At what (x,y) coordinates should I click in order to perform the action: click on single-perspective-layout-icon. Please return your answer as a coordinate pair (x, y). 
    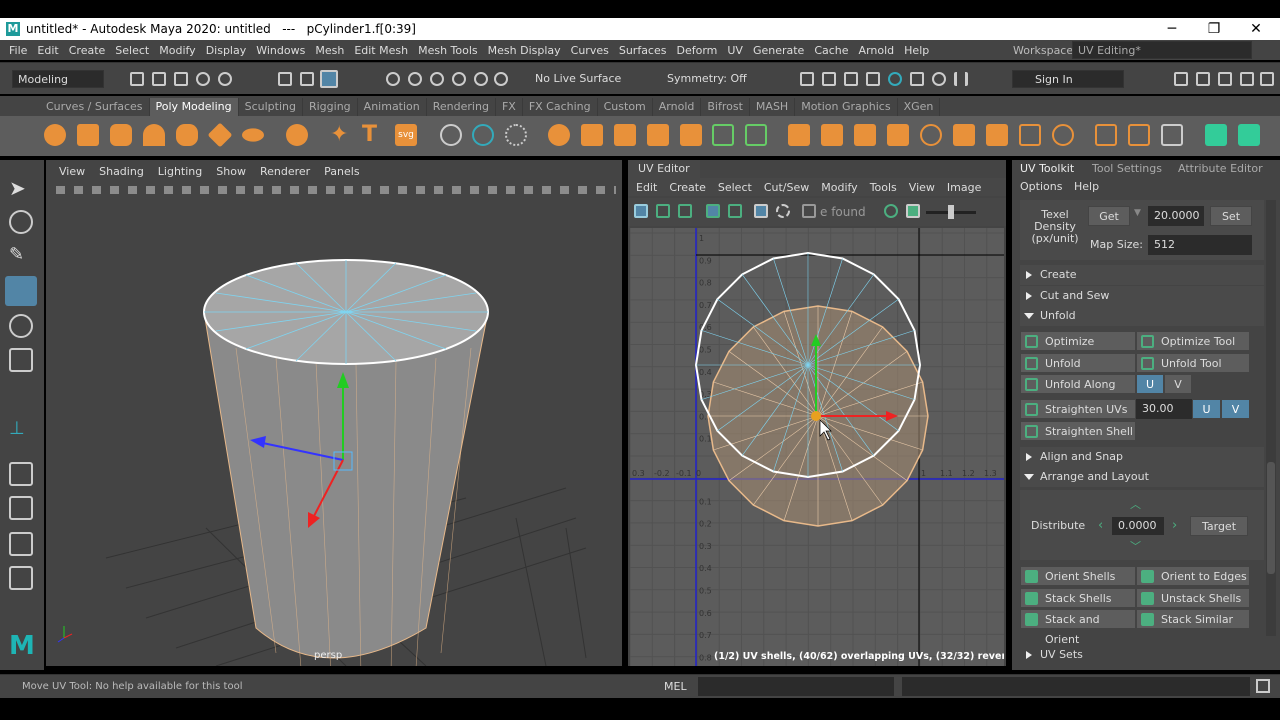
    Looking at the image, I should click on (21, 474).